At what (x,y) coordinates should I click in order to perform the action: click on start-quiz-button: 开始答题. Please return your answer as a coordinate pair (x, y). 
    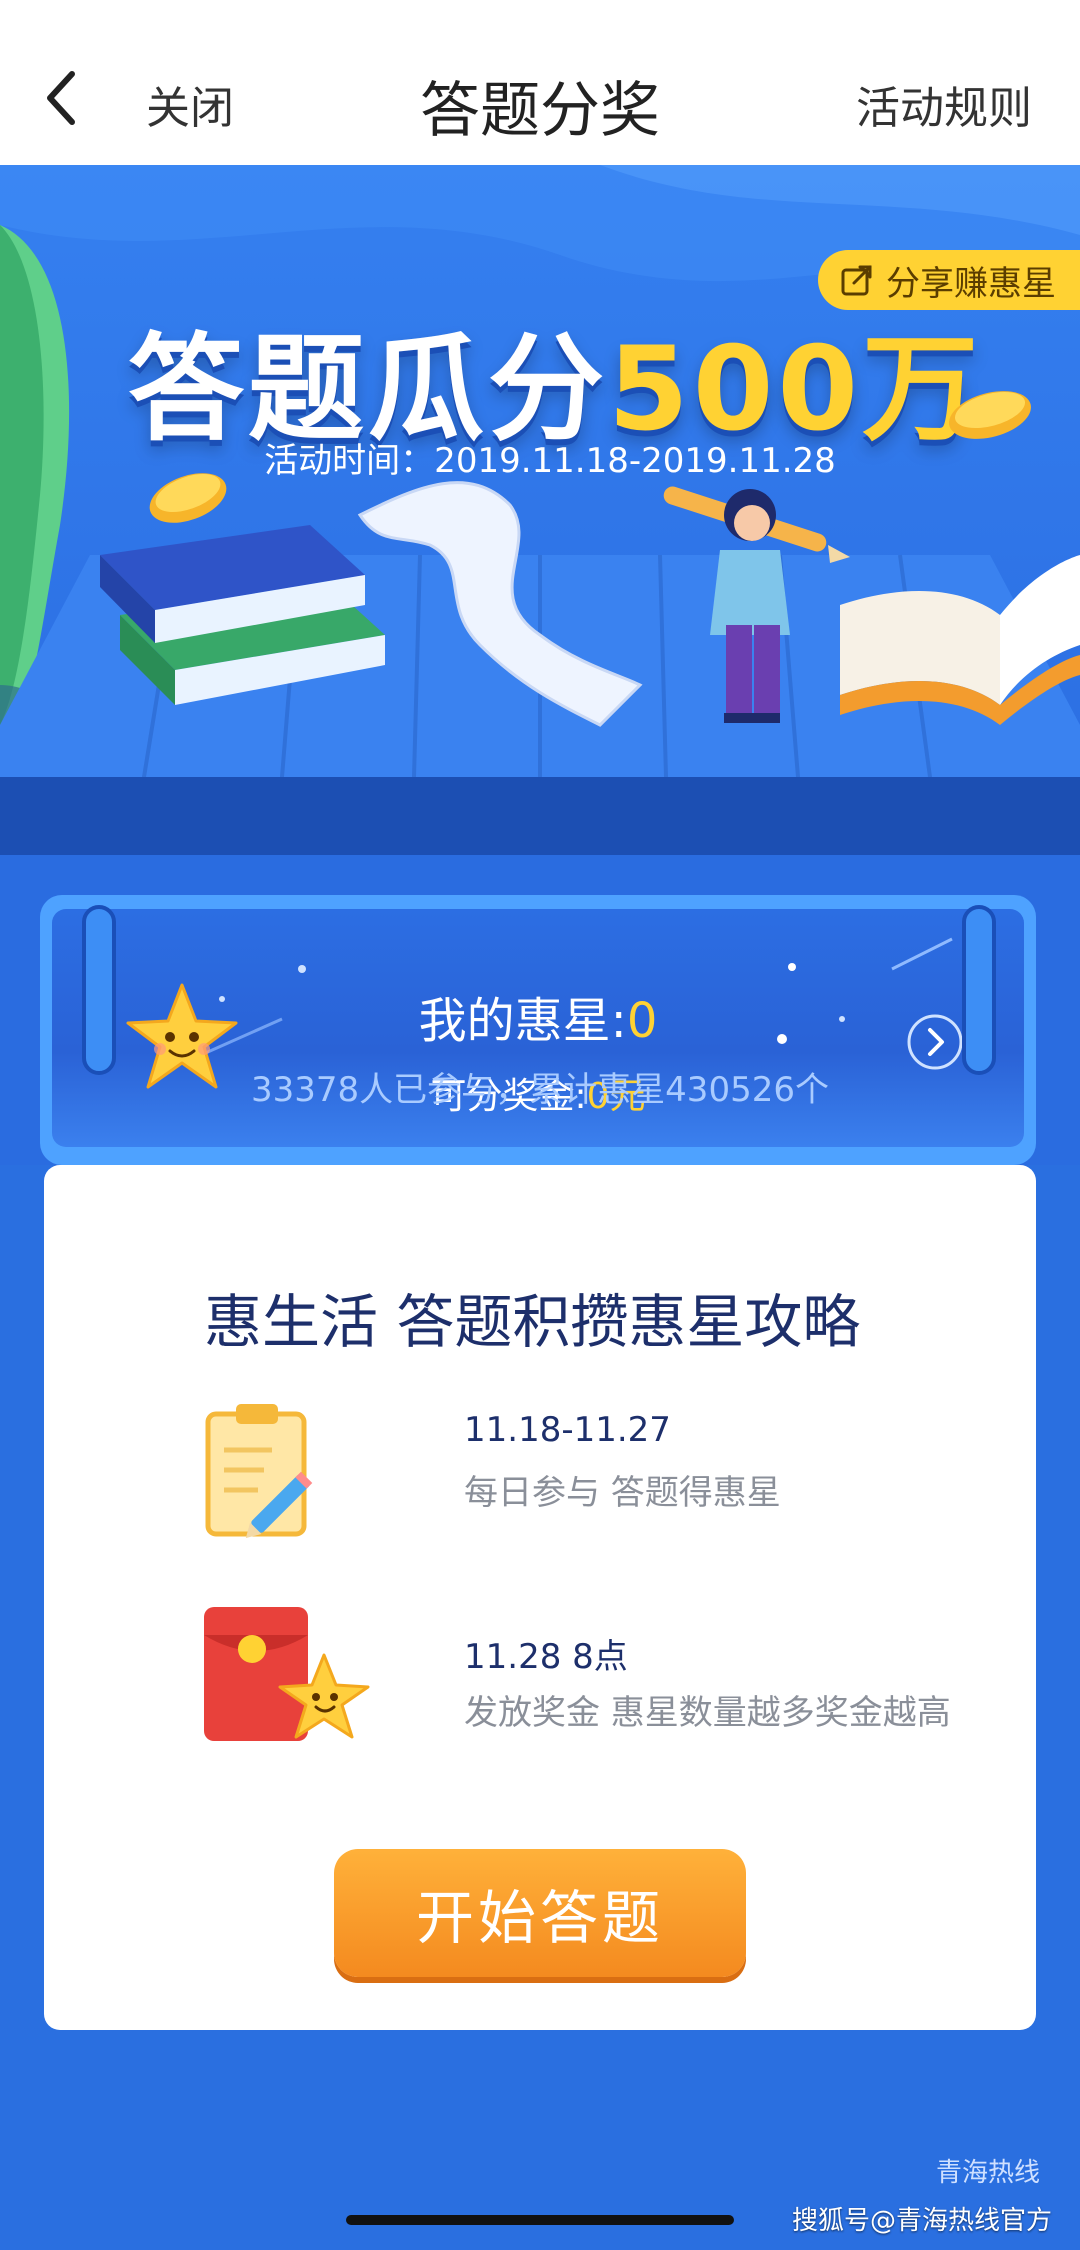
    Looking at the image, I should click on (540, 1913).